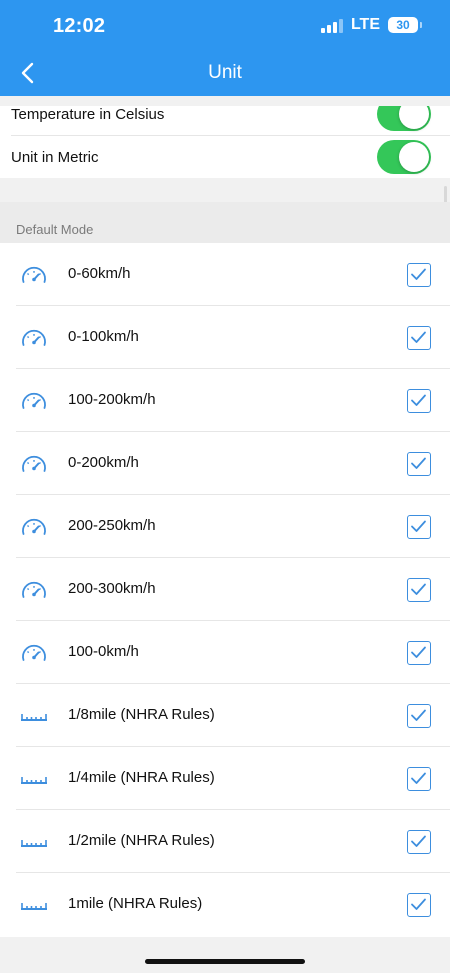  What do you see at coordinates (225, 652) in the screenshot?
I see `mode-row: 100-0km/h` at bounding box center [225, 652].